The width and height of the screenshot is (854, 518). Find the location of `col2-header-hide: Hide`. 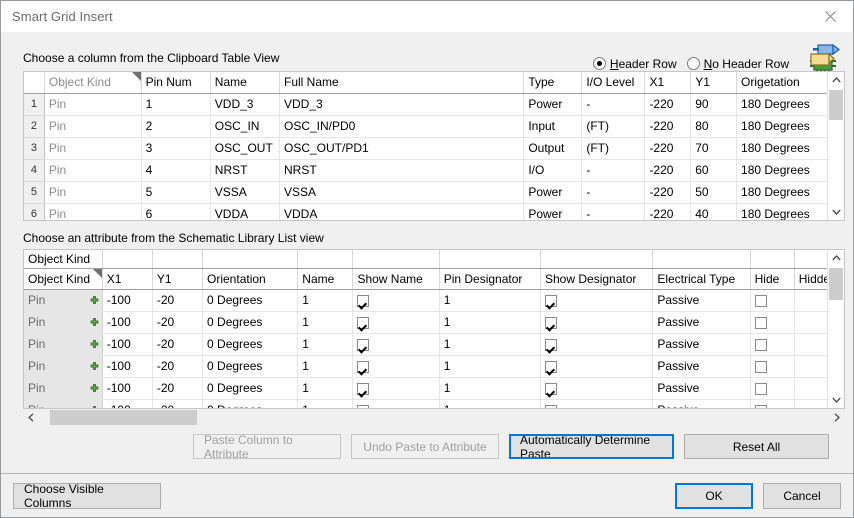

col2-header-hide: Hide is located at coordinates (772, 279).